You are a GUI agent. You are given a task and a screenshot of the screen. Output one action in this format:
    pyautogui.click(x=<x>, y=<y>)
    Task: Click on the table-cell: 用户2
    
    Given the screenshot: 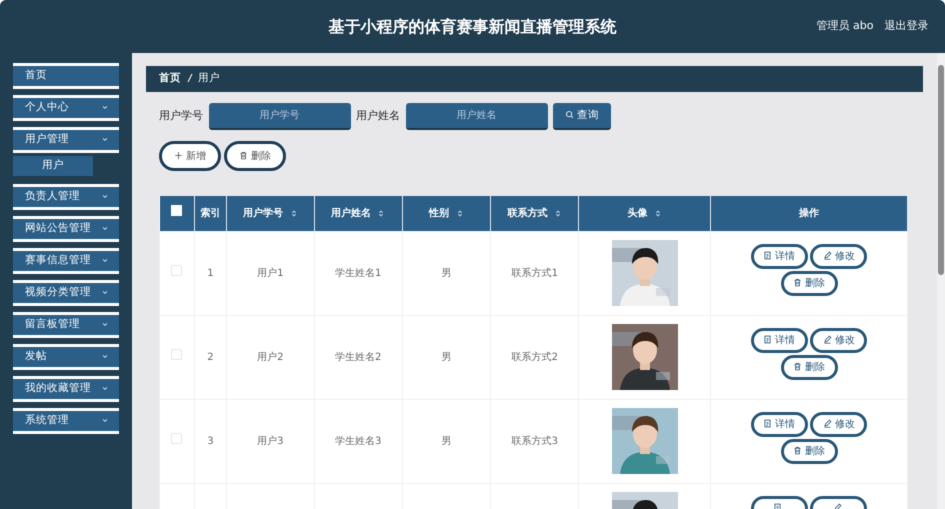 What is the action you would take?
    pyautogui.click(x=270, y=357)
    